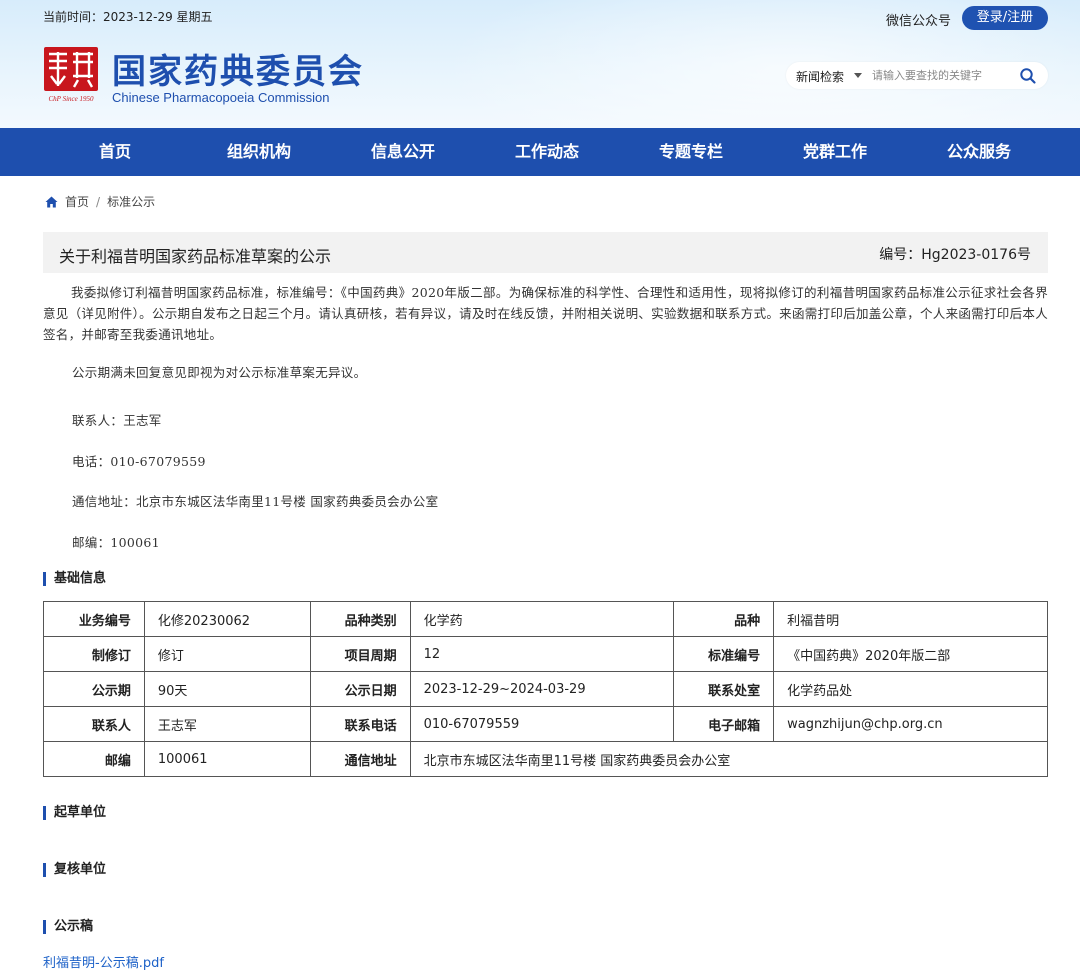  I want to click on table-cell-label: 联系人, so click(94, 724).